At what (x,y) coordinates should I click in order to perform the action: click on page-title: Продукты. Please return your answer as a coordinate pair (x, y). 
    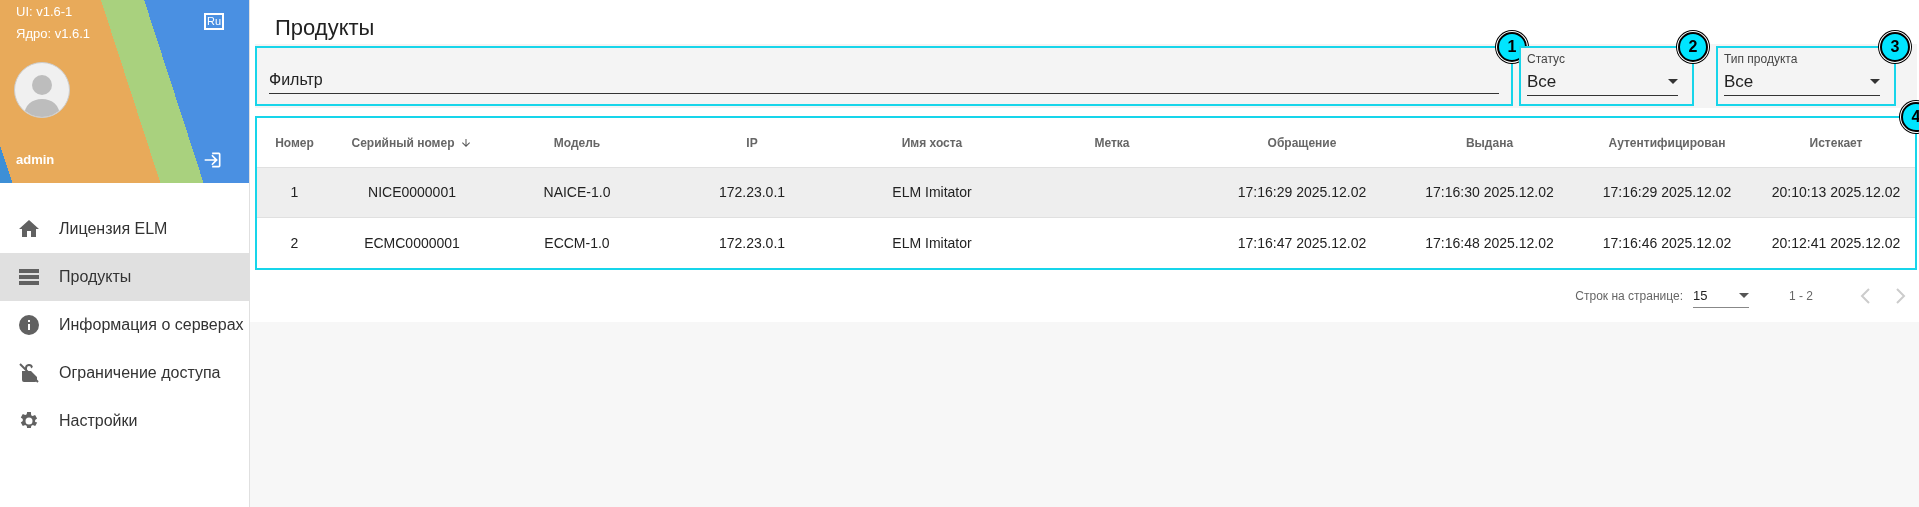
    Looking at the image, I should click on (325, 28).